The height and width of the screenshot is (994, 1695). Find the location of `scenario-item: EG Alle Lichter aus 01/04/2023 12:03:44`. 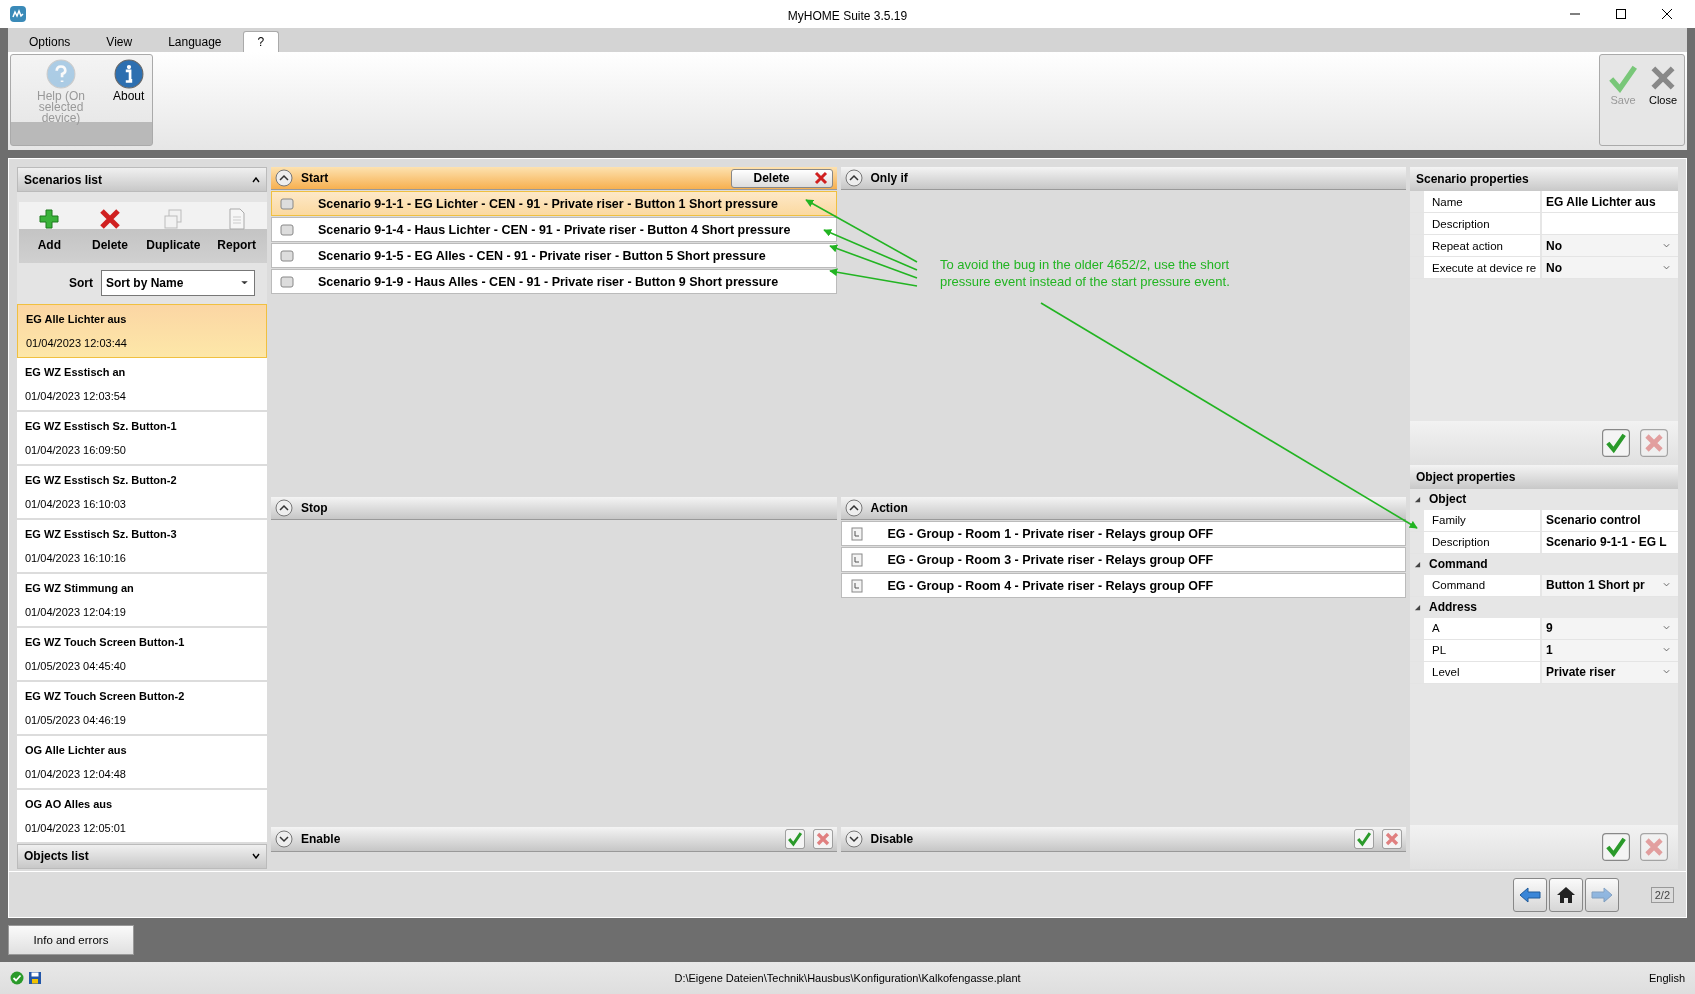

scenario-item: EG Alle Lichter aus 01/04/2023 12:03:44 is located at coordinates (142, 330).